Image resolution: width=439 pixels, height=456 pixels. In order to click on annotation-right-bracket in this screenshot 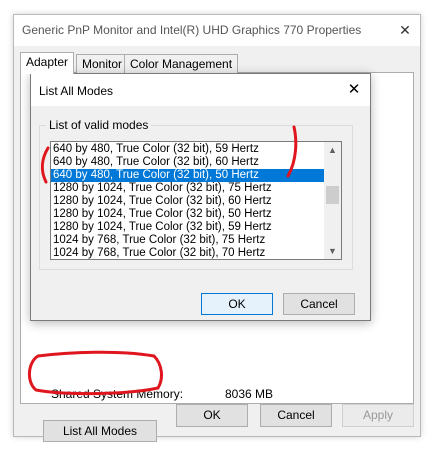, I will do `click(292, 151)`.